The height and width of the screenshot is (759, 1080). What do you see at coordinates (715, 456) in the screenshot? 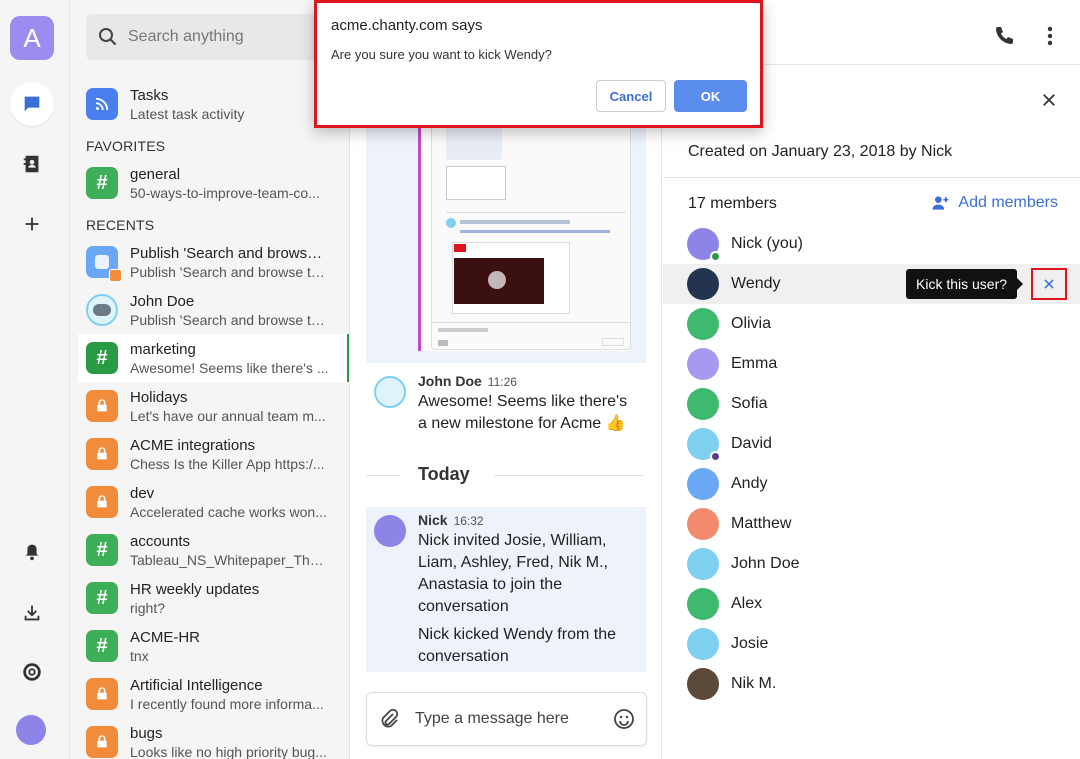
I see `away-status-icon` at bounding box center [715, 456].